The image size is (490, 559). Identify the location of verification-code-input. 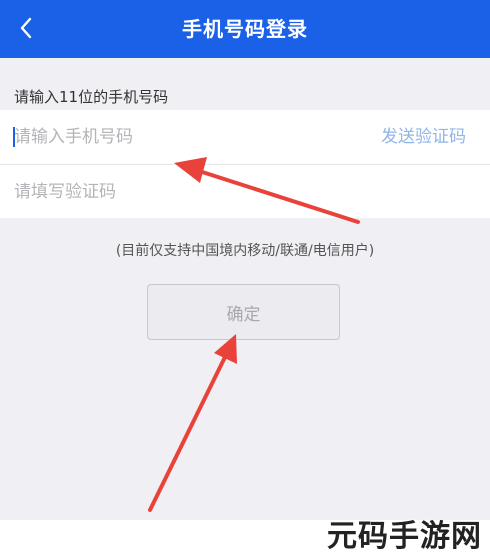
(244, 191).